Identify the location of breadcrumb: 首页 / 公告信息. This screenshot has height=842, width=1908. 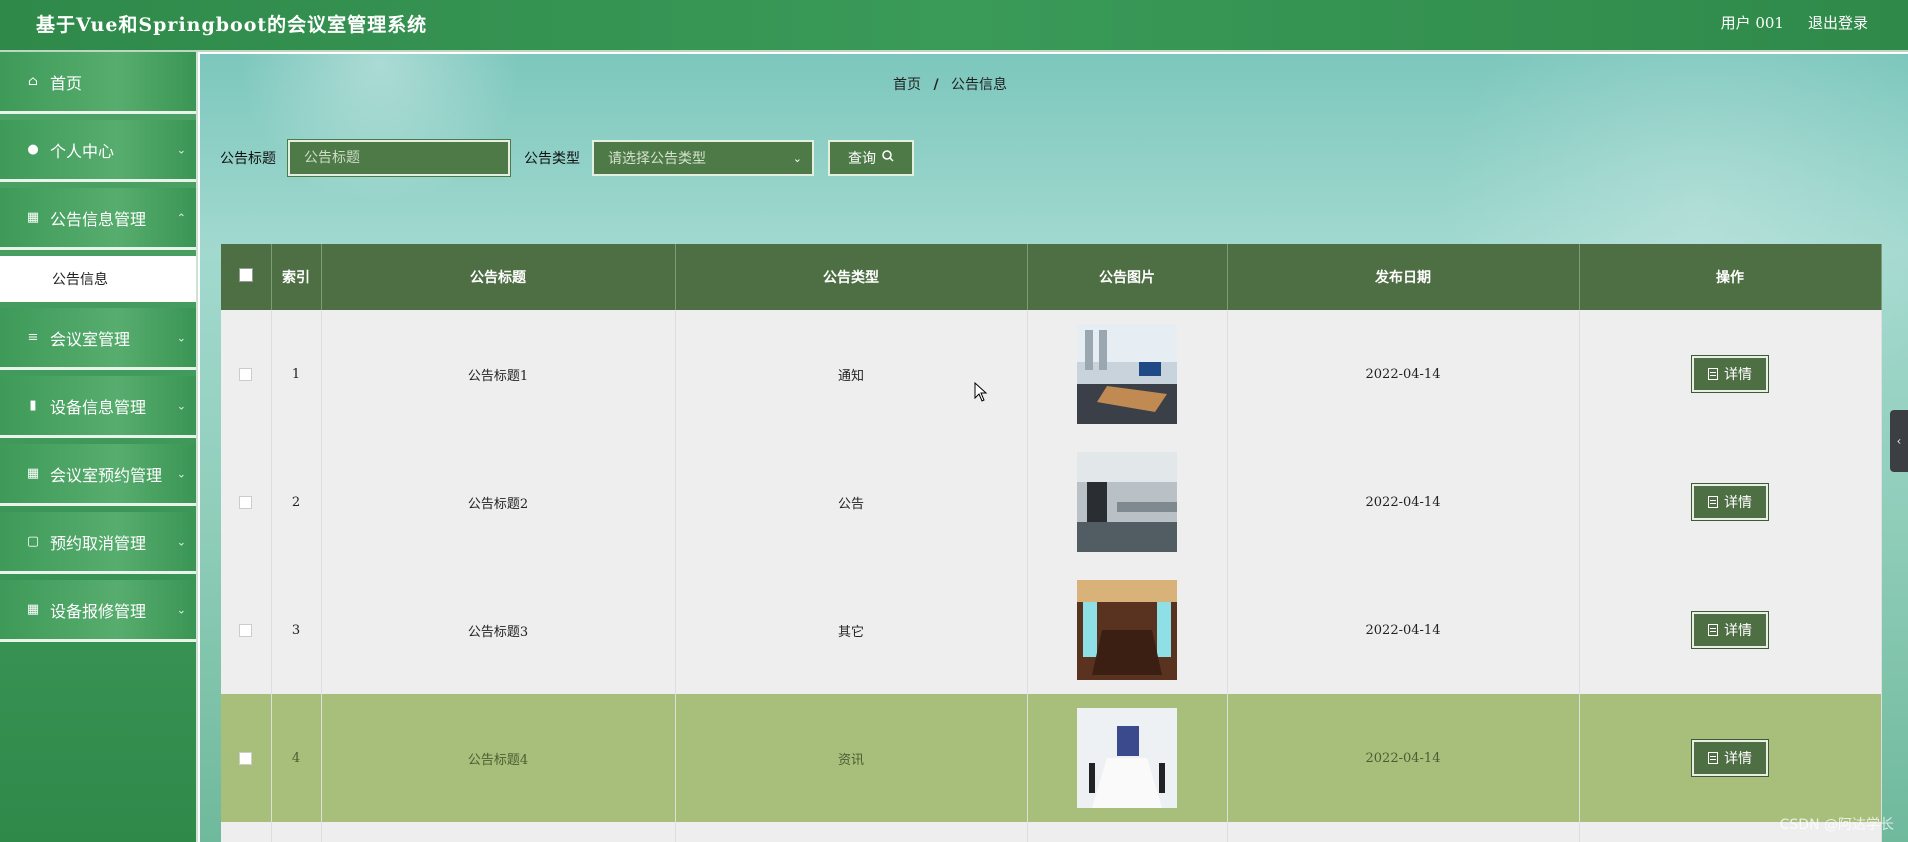
(950, 84).